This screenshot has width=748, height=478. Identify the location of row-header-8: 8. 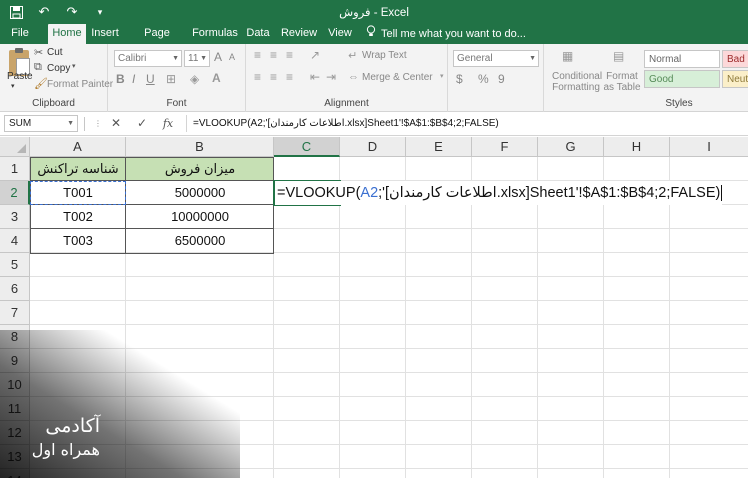
(15, 337).